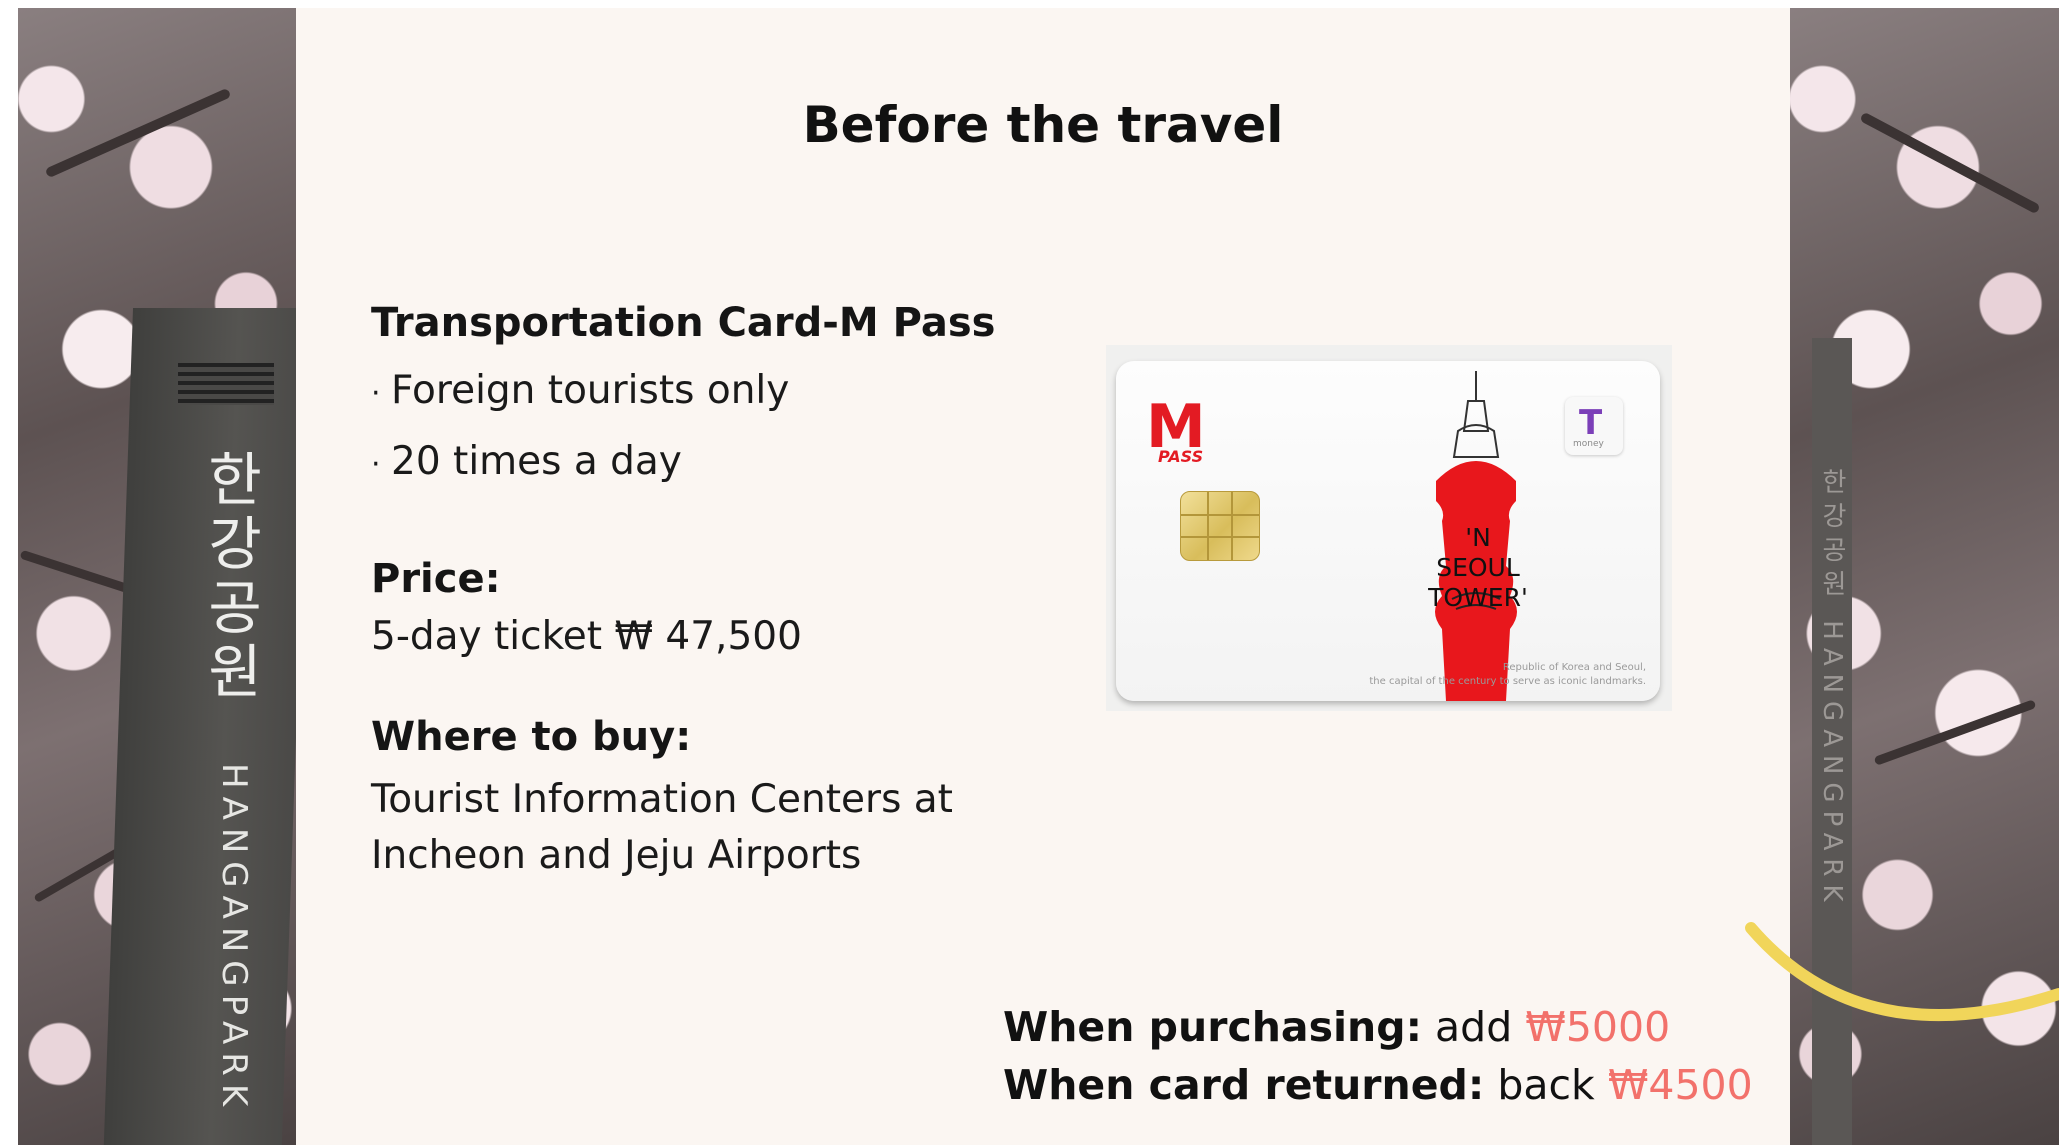 Image resolution: width=2059 pixels, height=1147 pixels. I want to click on where-to-buy-label: Where to buy:, so click(531, 737).